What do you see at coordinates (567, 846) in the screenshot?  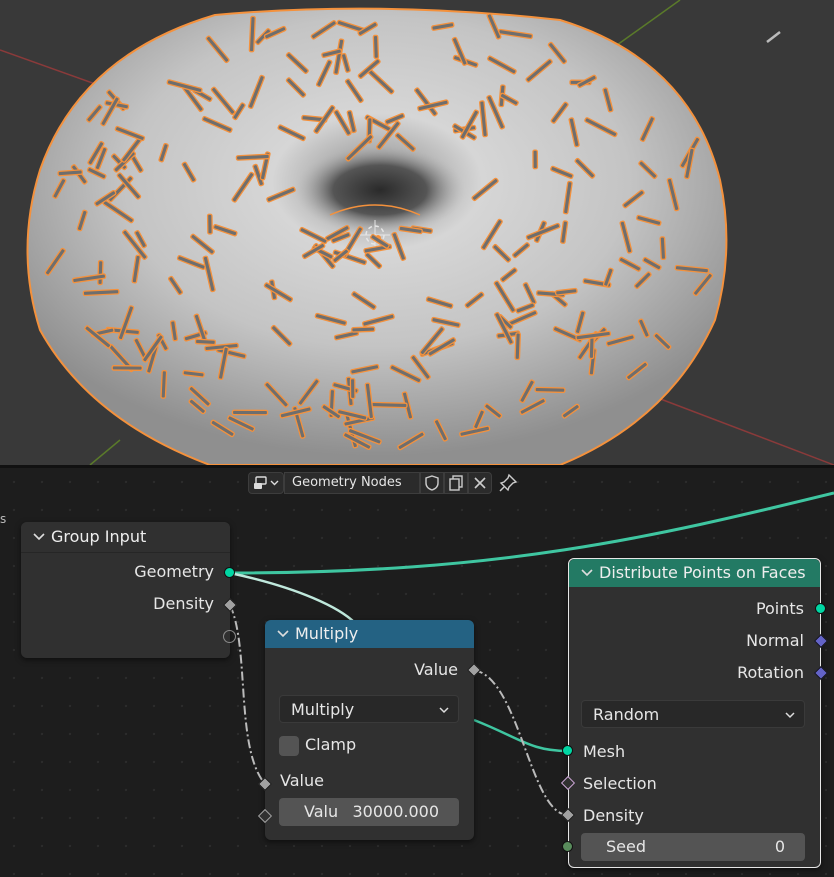 I see `seed-input-socket` at bounding box center [567, 846].